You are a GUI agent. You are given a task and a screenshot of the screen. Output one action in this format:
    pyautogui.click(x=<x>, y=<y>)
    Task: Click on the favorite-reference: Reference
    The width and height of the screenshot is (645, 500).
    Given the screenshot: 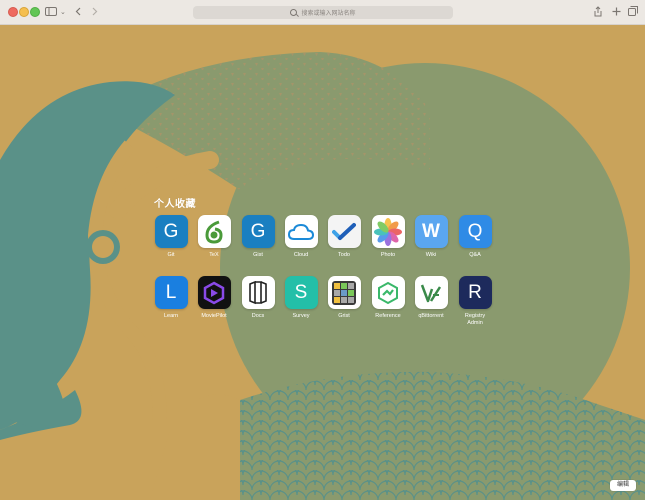 What is the action you would take?
    pyautogui.click(x=388, y=298)
    